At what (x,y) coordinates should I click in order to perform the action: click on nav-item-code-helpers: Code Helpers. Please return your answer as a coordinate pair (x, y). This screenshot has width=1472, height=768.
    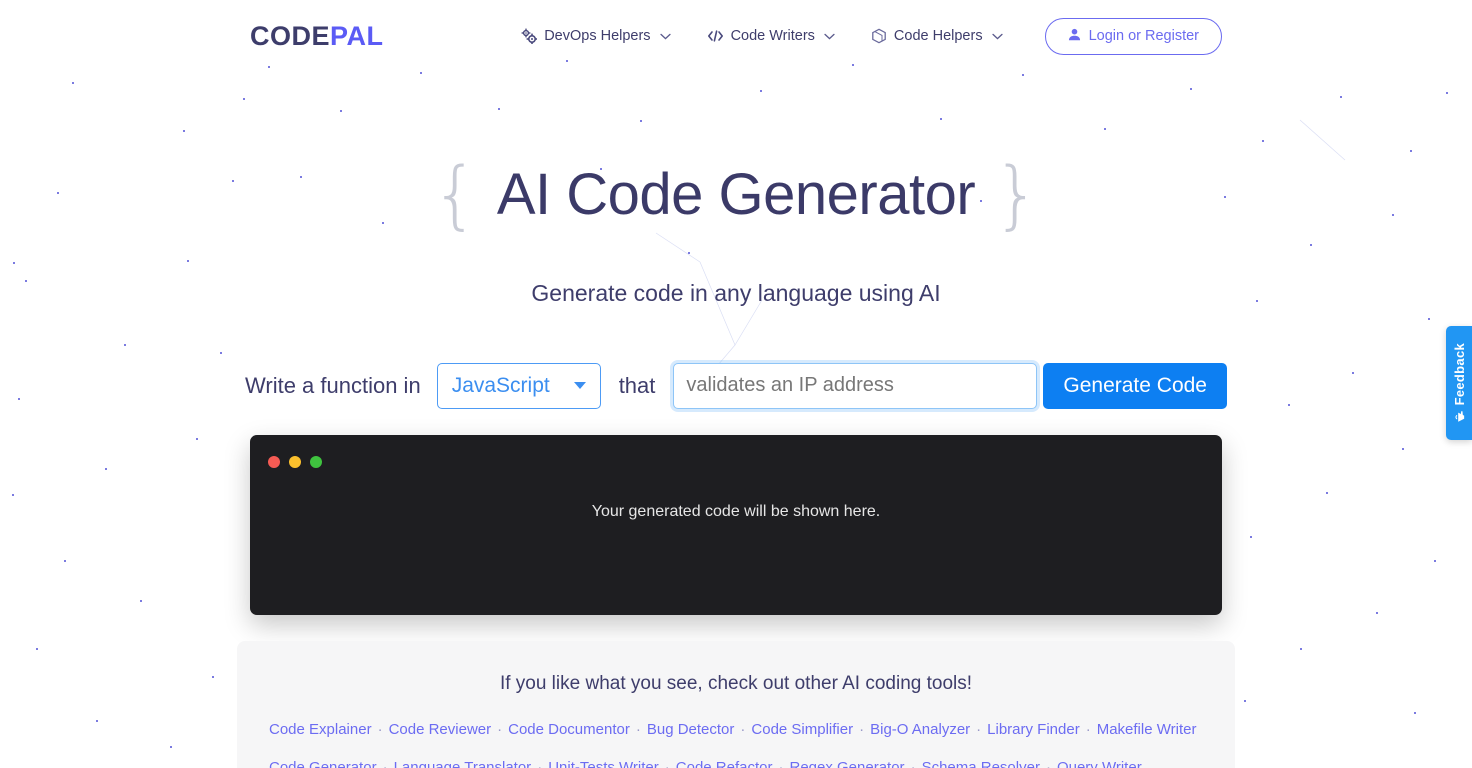
    Looking at the image, I should click on (937, 36).